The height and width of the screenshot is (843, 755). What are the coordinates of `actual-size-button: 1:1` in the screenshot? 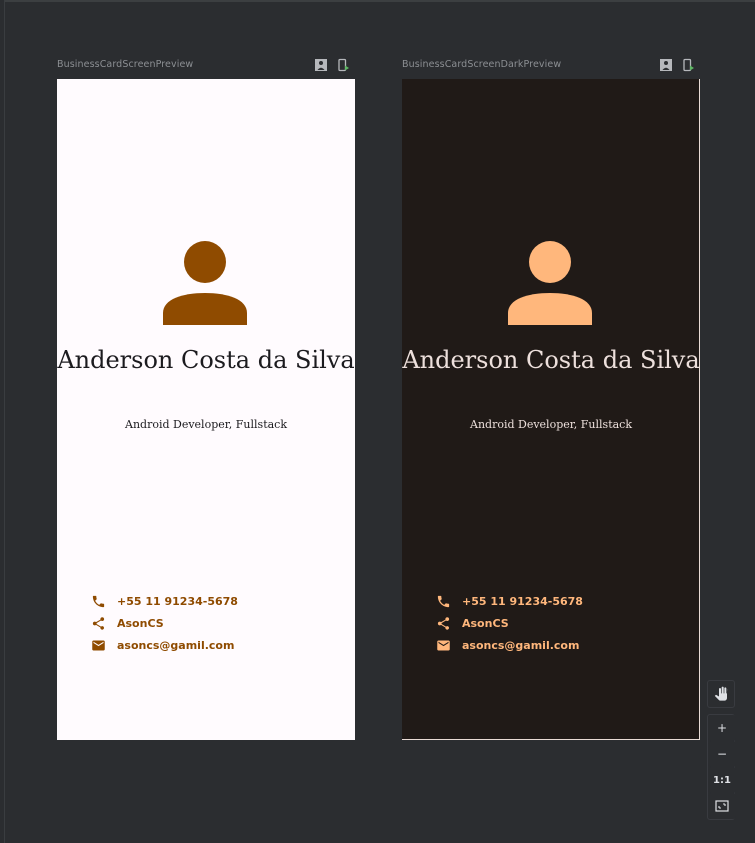 It's located at (722, 780).